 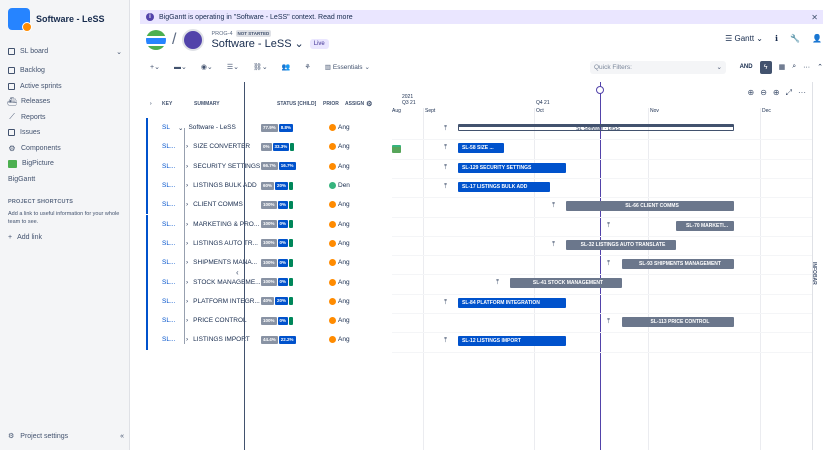 What do you see at coordinates (65, 102) in the screenshot?
I see `sidebar-item-releases: ⛴ Releases` at bounding box center [65, 102].